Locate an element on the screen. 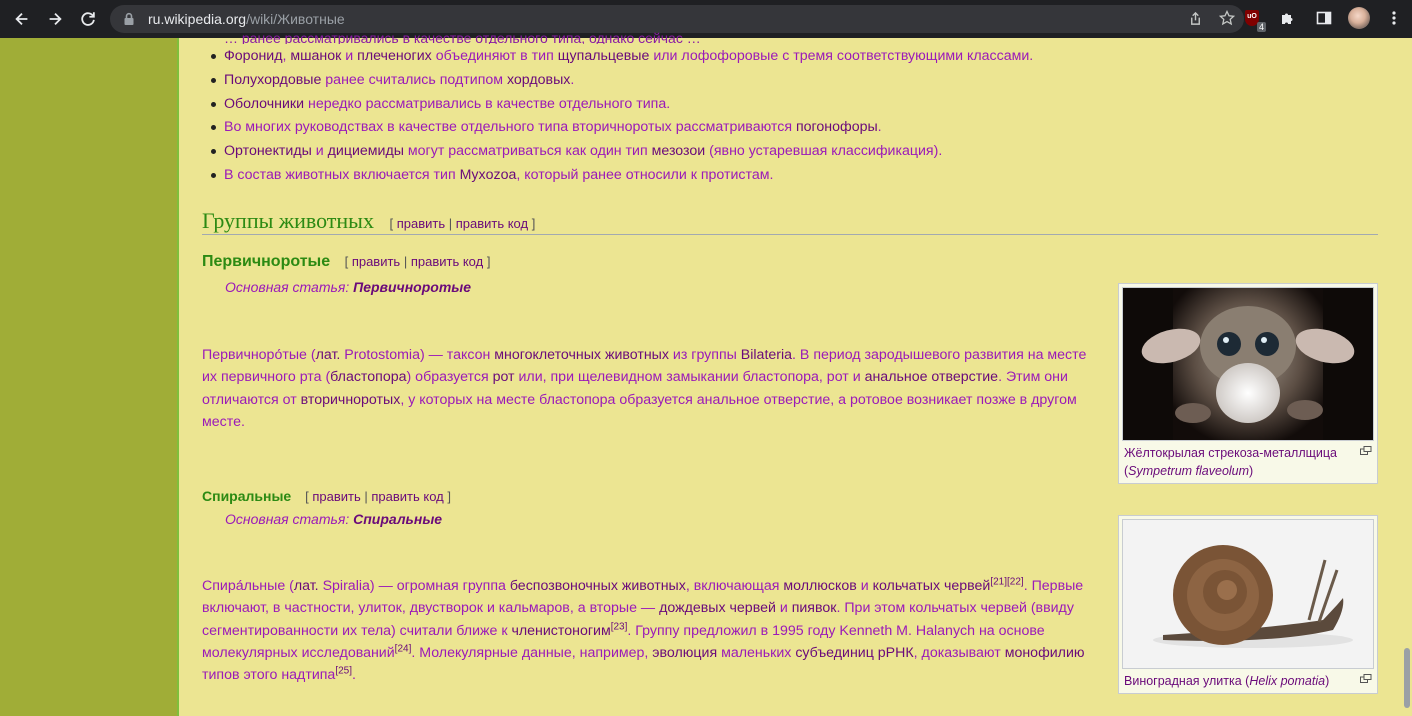 Image resolution: width=1412 pixels, height=716 pixels. wiki-link: дициемиды is located at coordinates (366, 151).